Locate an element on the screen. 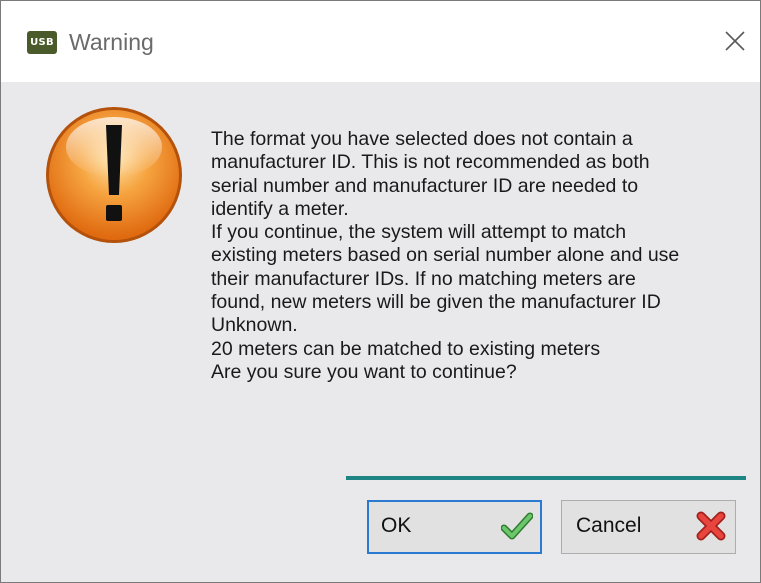 This screenshot has height=583, width=761. accent-divider is located at coordinates (546, 478).